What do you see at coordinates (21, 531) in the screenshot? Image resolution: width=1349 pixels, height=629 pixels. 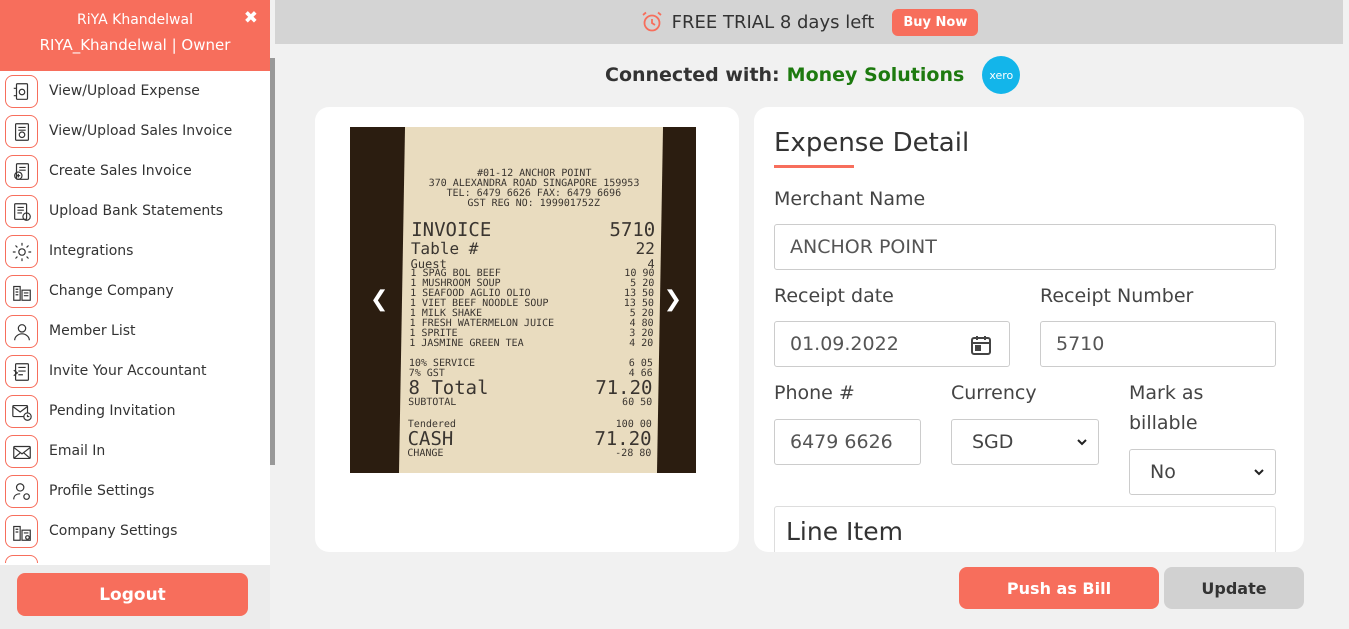 I see `company-settings-icon` at bounding box center [21, 531].